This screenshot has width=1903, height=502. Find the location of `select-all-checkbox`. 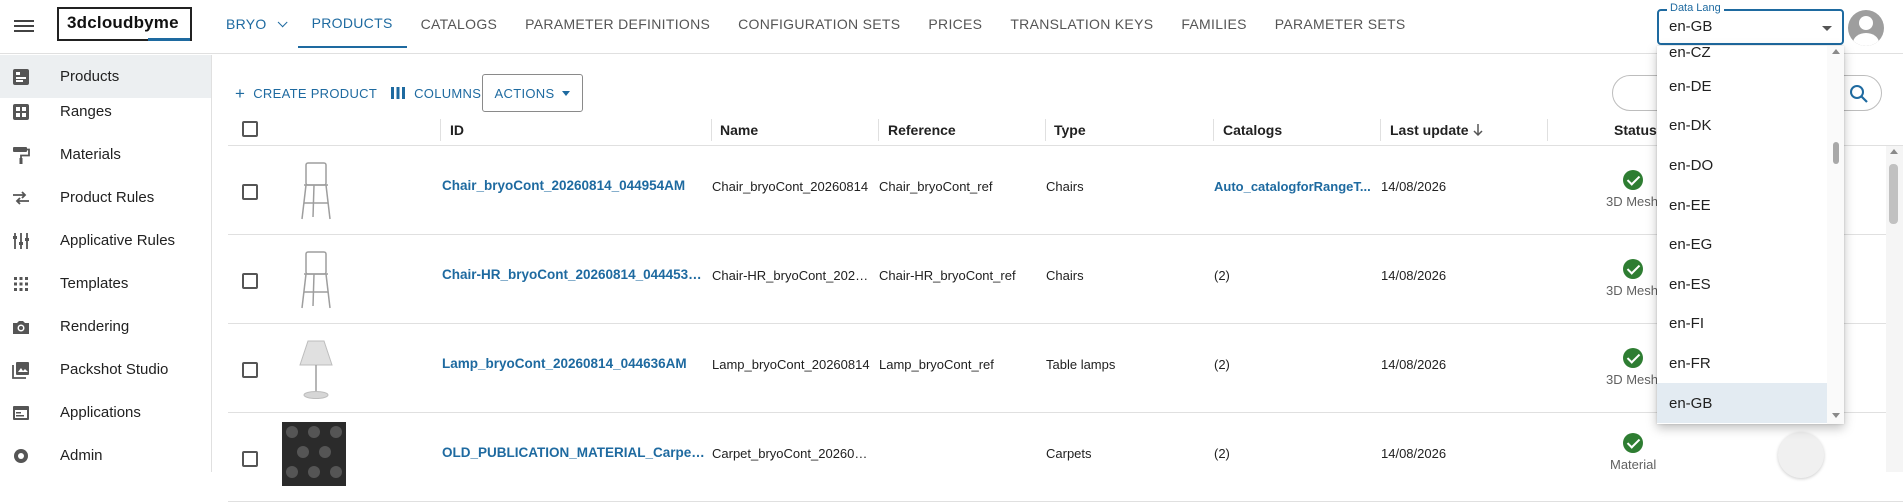

select-all-checkbox is located at coordinates (250, 129).